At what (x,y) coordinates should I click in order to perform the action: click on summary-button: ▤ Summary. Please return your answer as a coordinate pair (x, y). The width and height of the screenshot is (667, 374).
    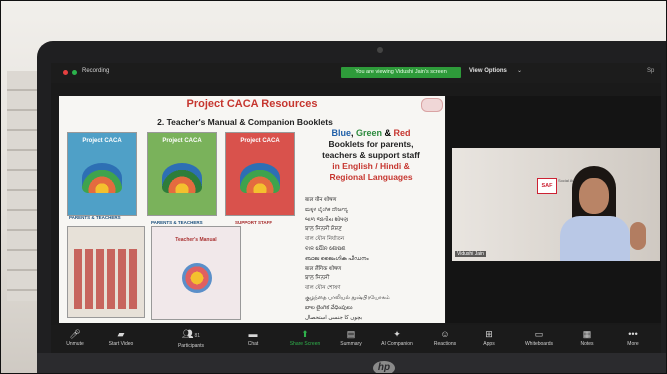
    Looking at the image, I should click on (351, 337).